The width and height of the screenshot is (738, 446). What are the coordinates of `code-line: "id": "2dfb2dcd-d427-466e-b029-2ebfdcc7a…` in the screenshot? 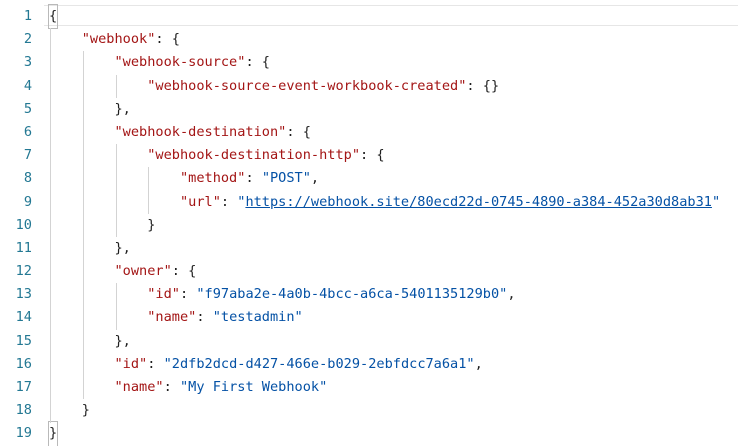 It's located at (384, 364).